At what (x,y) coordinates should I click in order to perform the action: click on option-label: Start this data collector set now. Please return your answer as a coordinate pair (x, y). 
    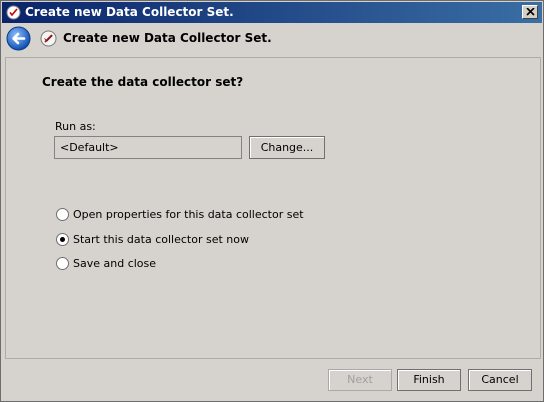
    Looking at the image, I should click on (161, 239).